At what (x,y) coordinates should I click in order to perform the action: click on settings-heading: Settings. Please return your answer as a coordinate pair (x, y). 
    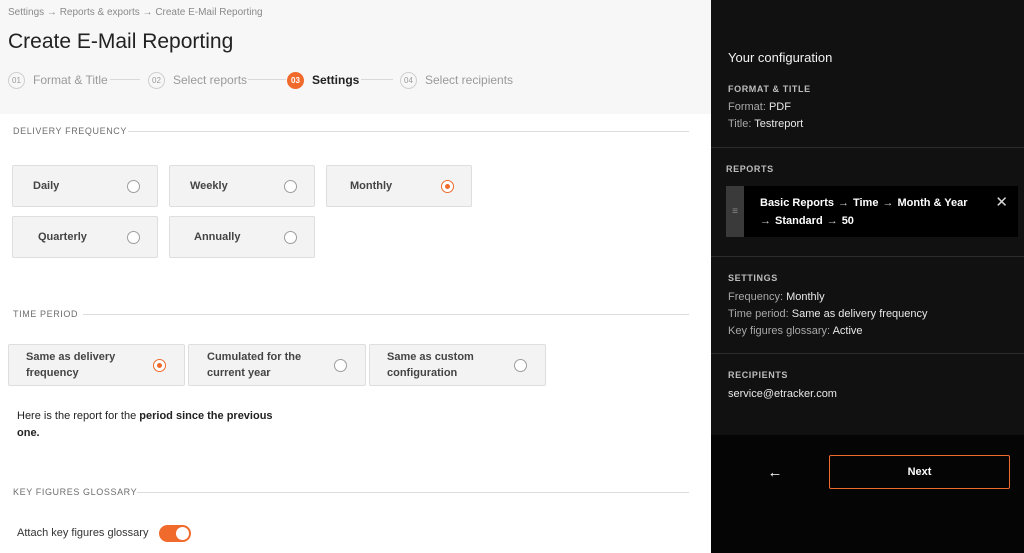
    Looking at the image, I should click on (753, 278).